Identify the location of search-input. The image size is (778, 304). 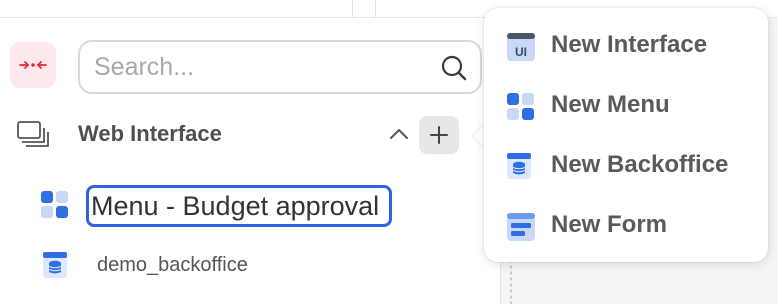
(259, 67).